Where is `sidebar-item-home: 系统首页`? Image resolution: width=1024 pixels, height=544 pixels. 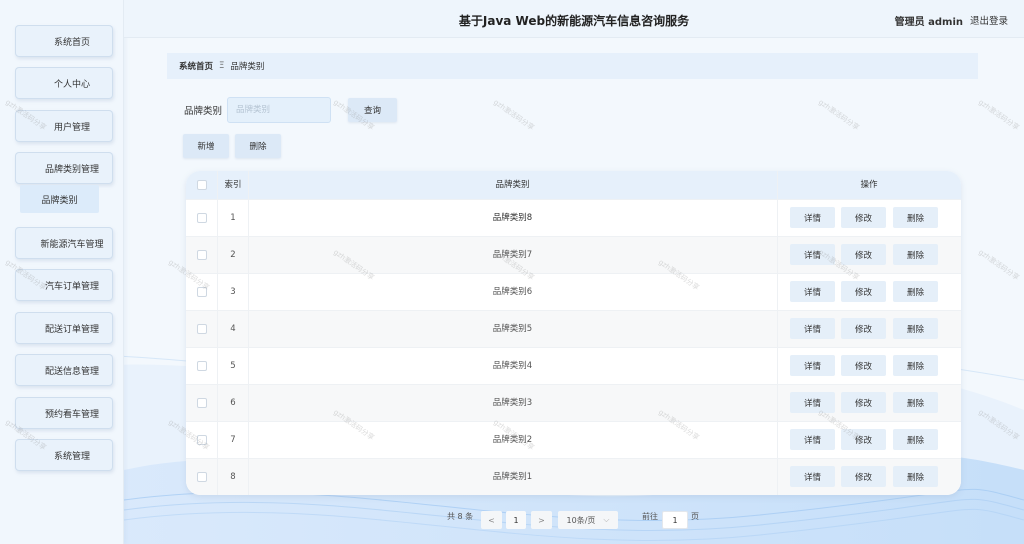 sidebar-item-home: 系统首页 is located at coordinates (64, 41).